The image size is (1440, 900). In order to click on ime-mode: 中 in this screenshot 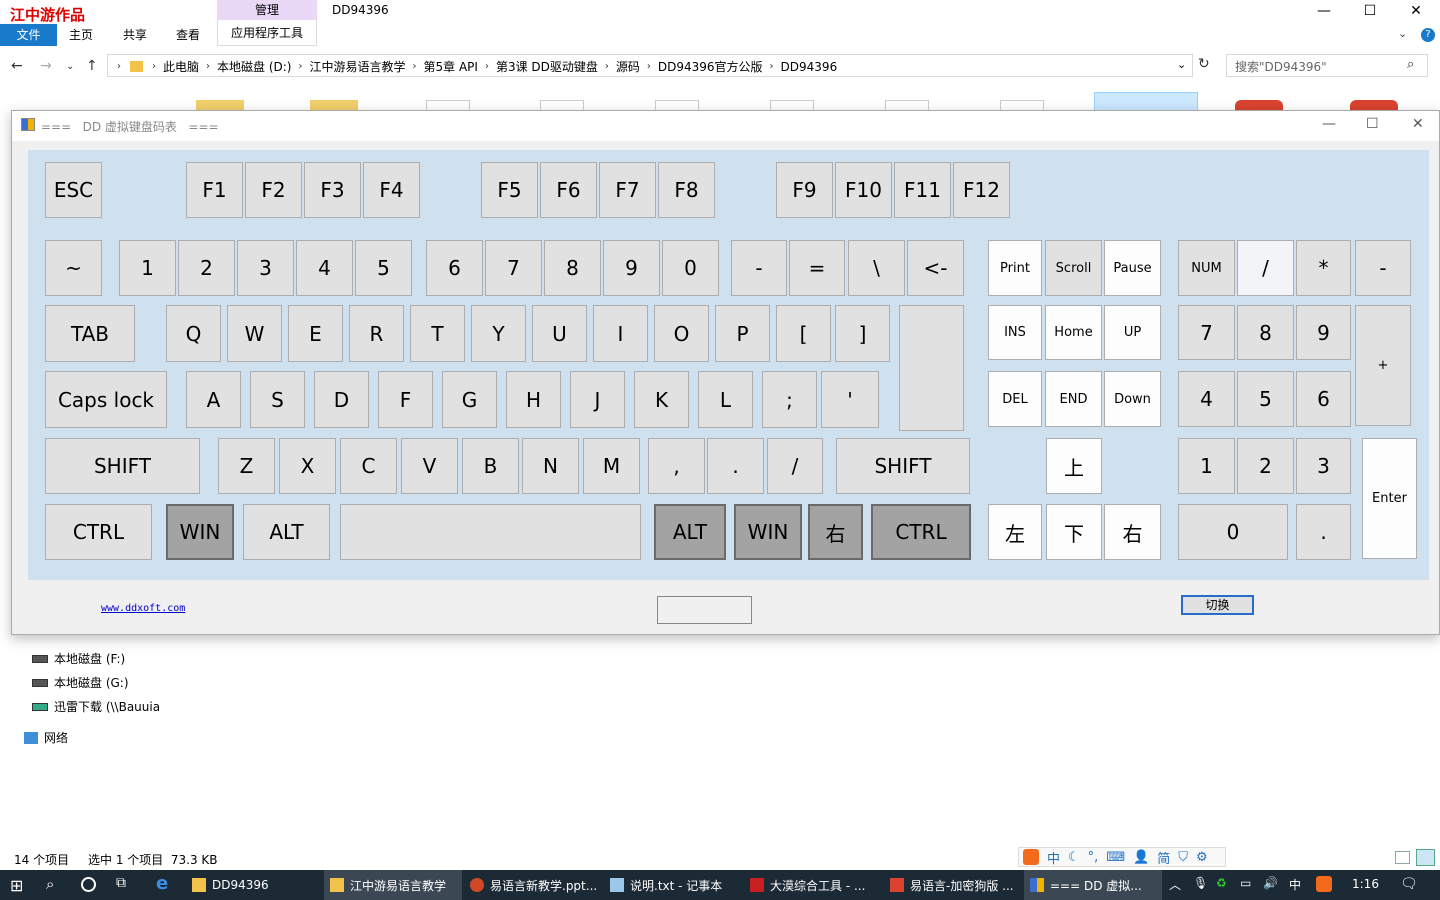, I will do `click(1053, 857)`.